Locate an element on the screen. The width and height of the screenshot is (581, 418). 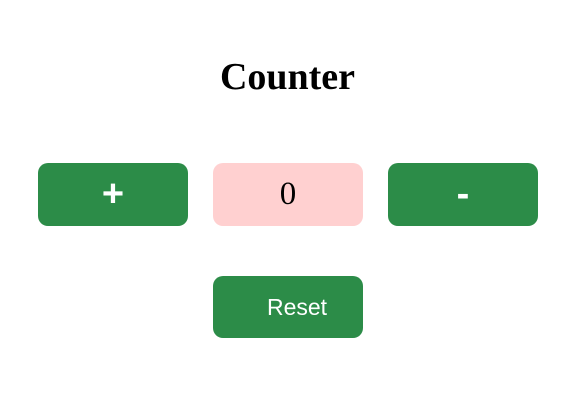
increment-button-label: + is located at coordinates (113, 194).